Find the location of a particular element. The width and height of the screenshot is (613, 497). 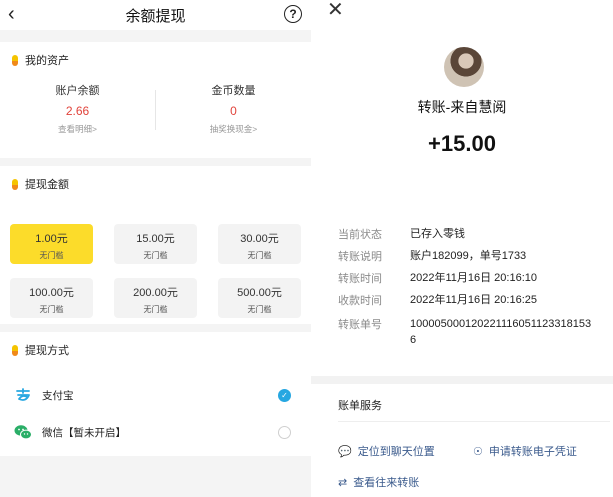

view-transfers-link: ⇄ 查看往来转账 is located at coordinates (378, 482).